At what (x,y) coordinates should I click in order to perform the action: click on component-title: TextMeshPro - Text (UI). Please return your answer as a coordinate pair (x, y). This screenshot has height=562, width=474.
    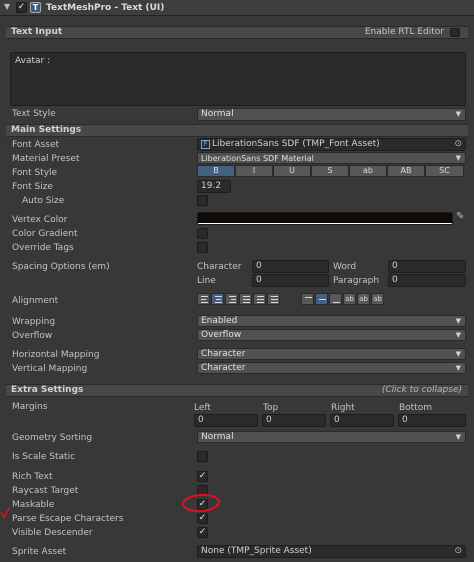
    Looking at the image, I should click on (105, 8).